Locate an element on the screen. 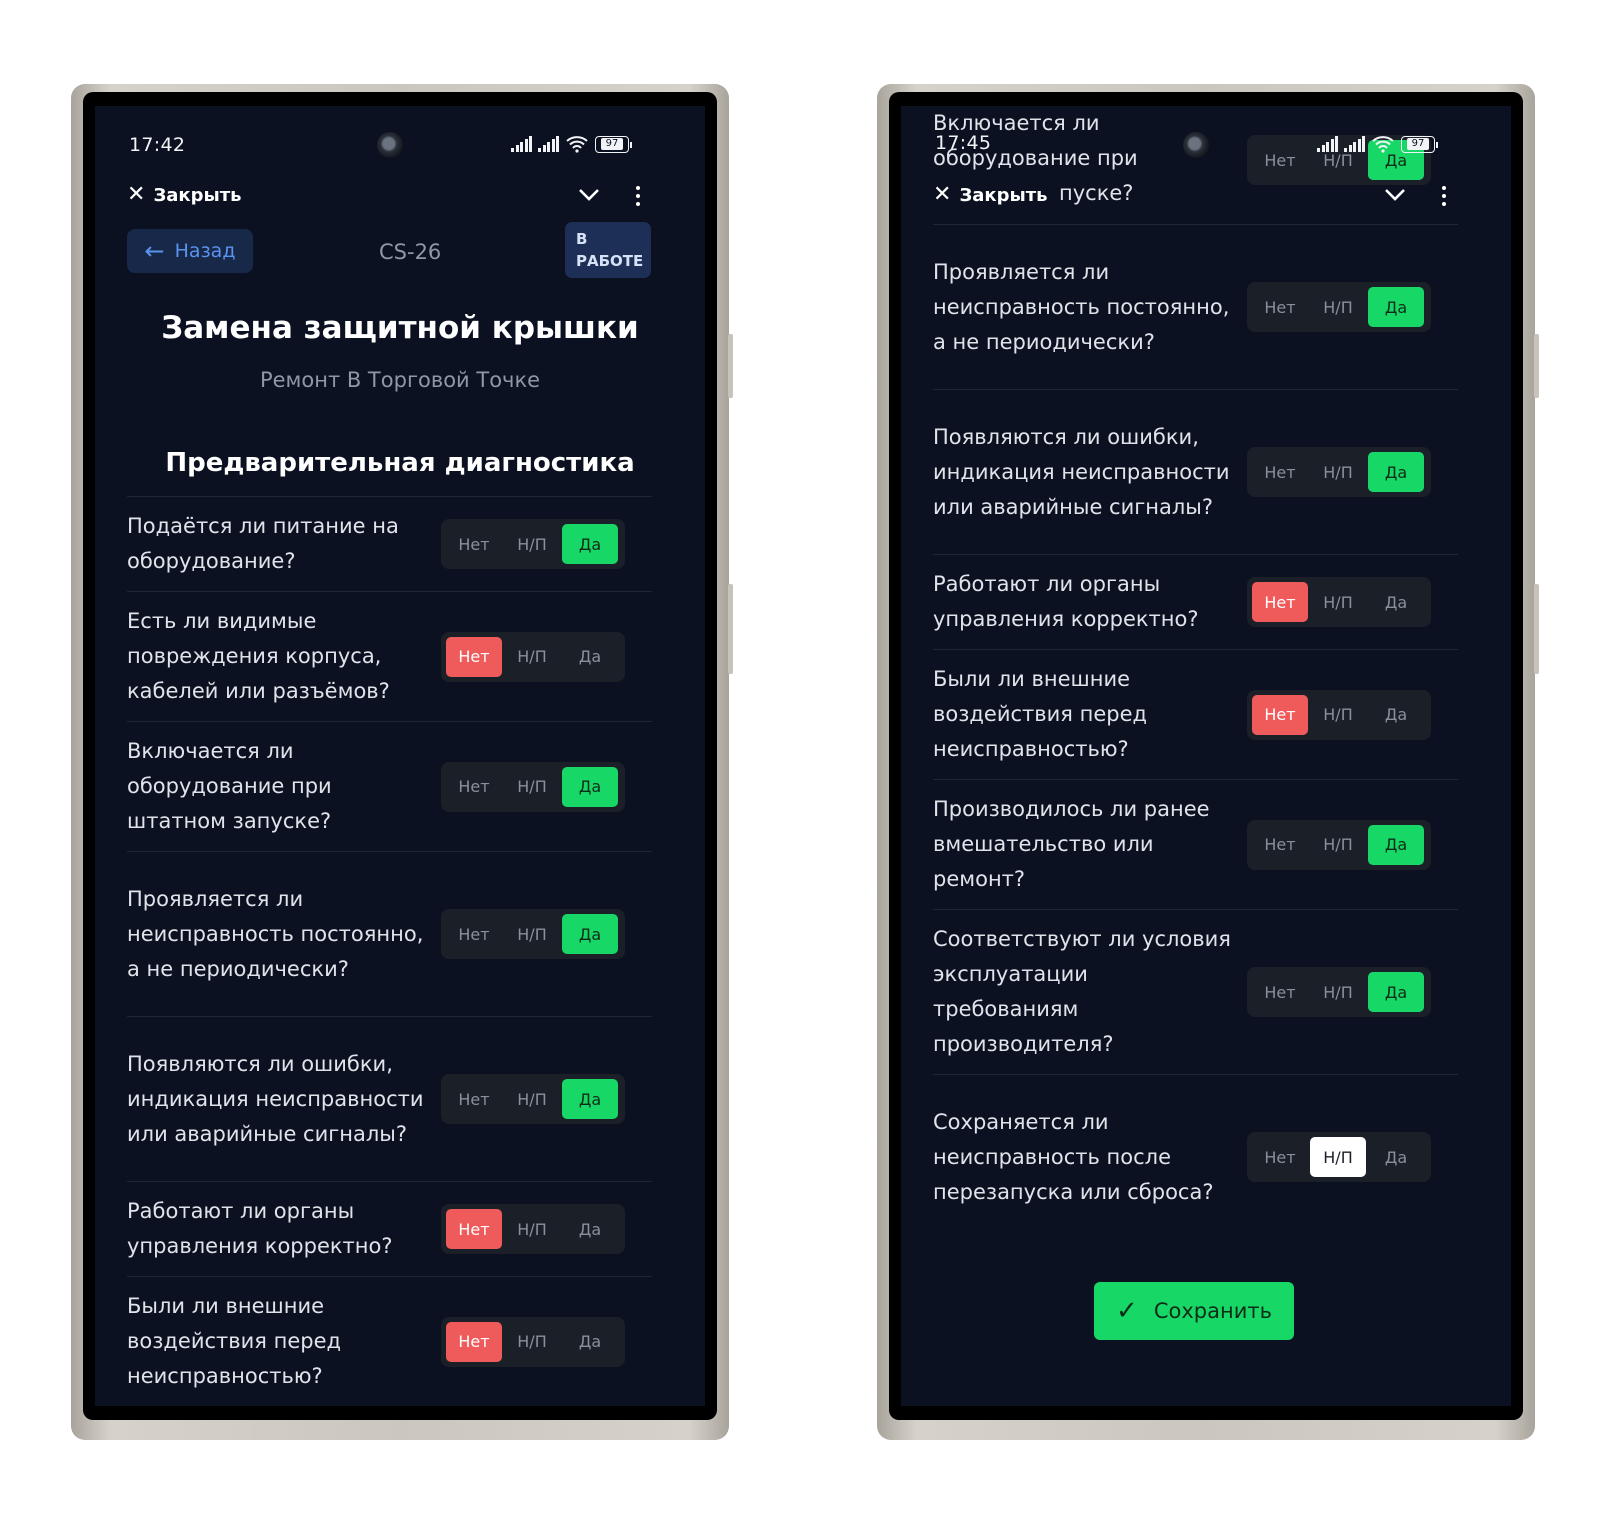  status-time: 17:45 is located at coordinates (963, 143).